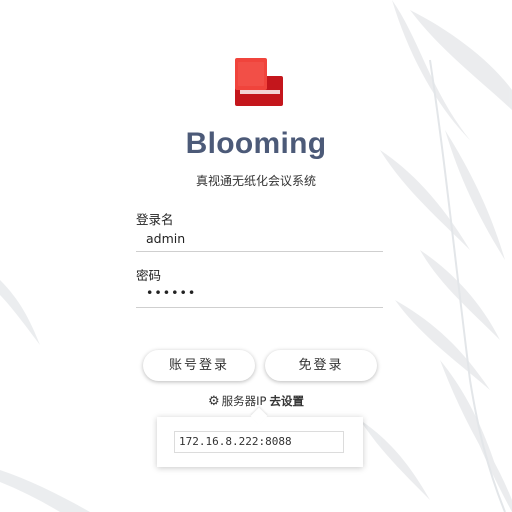 Image resolution: width=512 pixels, height=512 pixels. What do you see at coordinates (165, 238) in the screenshot?
I see `username-input: admin` at bounding box center [165, 238].